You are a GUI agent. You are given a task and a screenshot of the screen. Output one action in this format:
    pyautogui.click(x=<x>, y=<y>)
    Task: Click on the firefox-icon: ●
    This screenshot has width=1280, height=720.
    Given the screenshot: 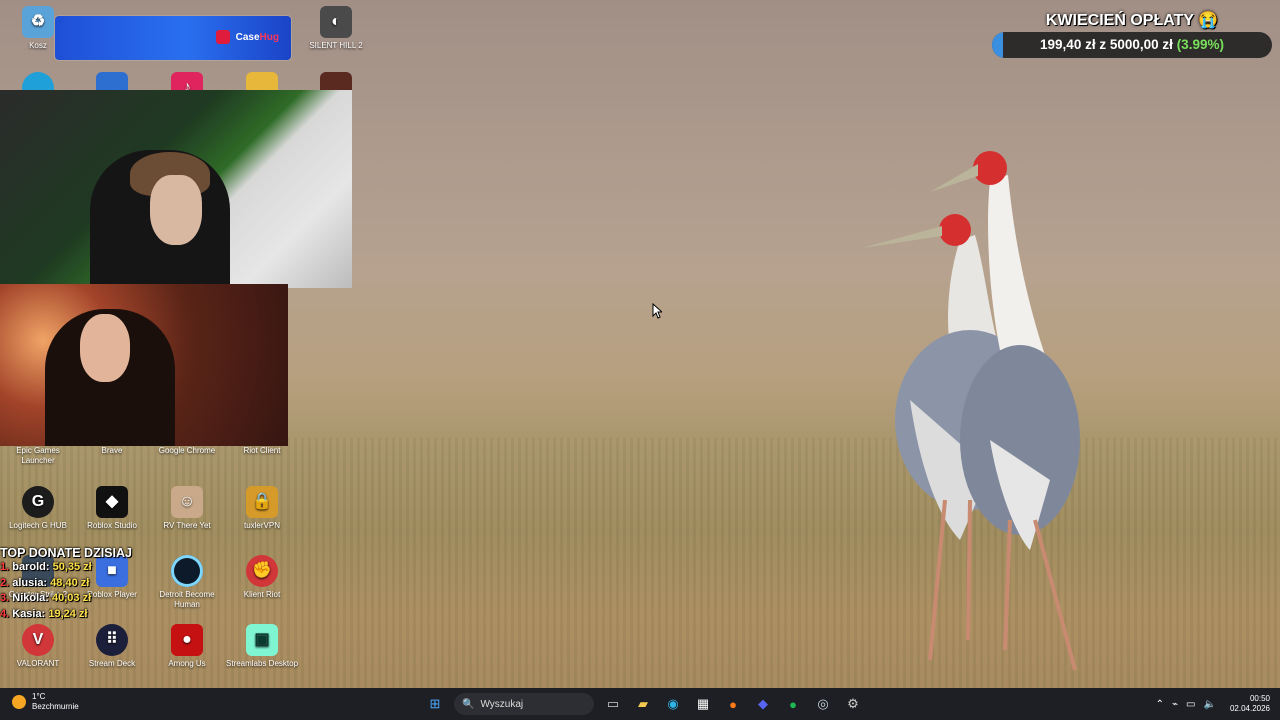 What is the action you would take?
    pyautogui.click(x=733, y=704)
    